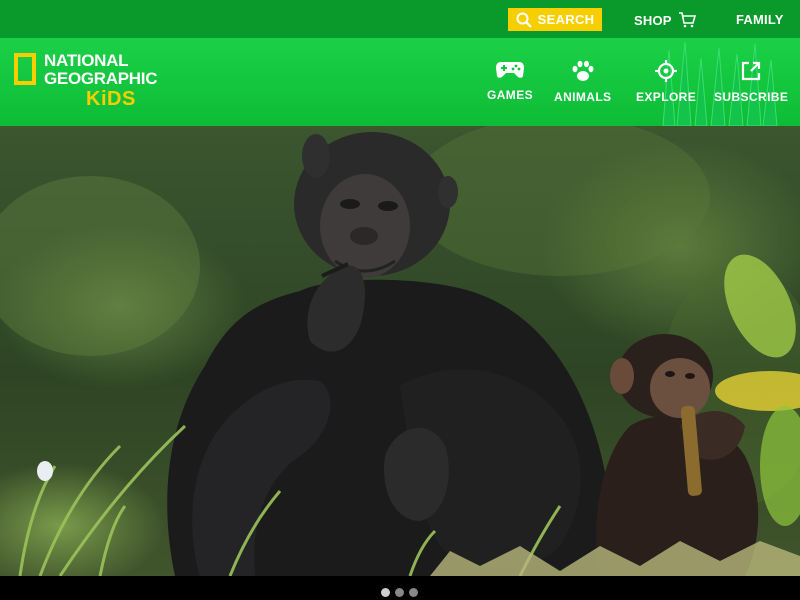 The width and height of the screenshot is (800, 600). I want to click on search-icon, so click(524, 20).